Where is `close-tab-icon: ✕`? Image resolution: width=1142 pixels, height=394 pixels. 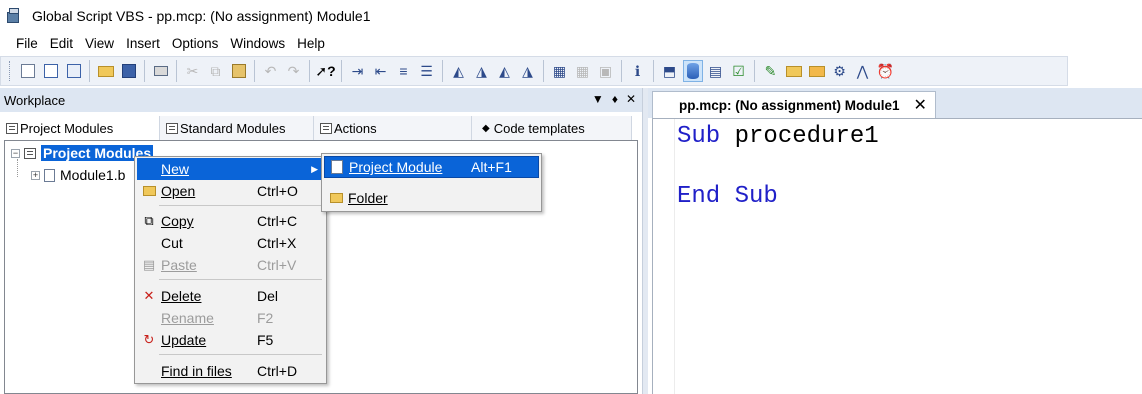 close-tab-icon: ✕ is located at coordinates (920, 105).